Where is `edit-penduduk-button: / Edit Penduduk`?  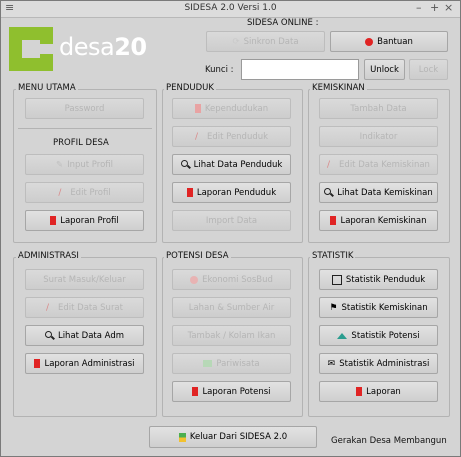 edit-penduduk-button: / Edit Penduduk is located at coordinates (231, 136).